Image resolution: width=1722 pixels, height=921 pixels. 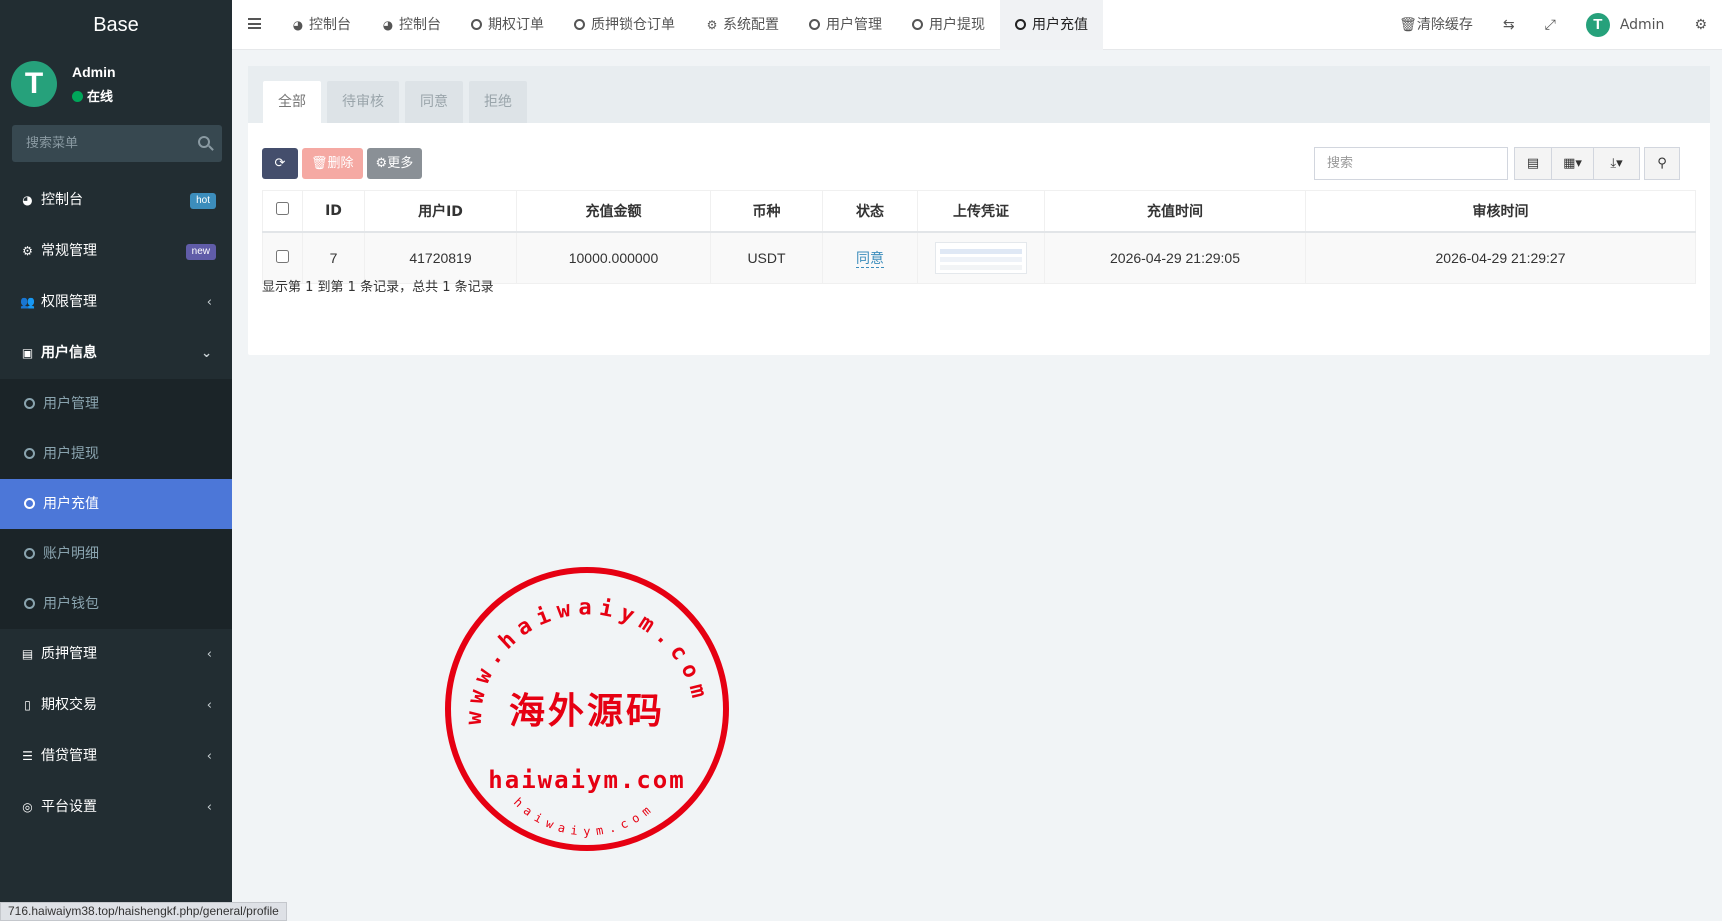 I want to click on table-tools: ▤ ▦▾ ⤓▾ ⚲, so click(x=1597, y=163).